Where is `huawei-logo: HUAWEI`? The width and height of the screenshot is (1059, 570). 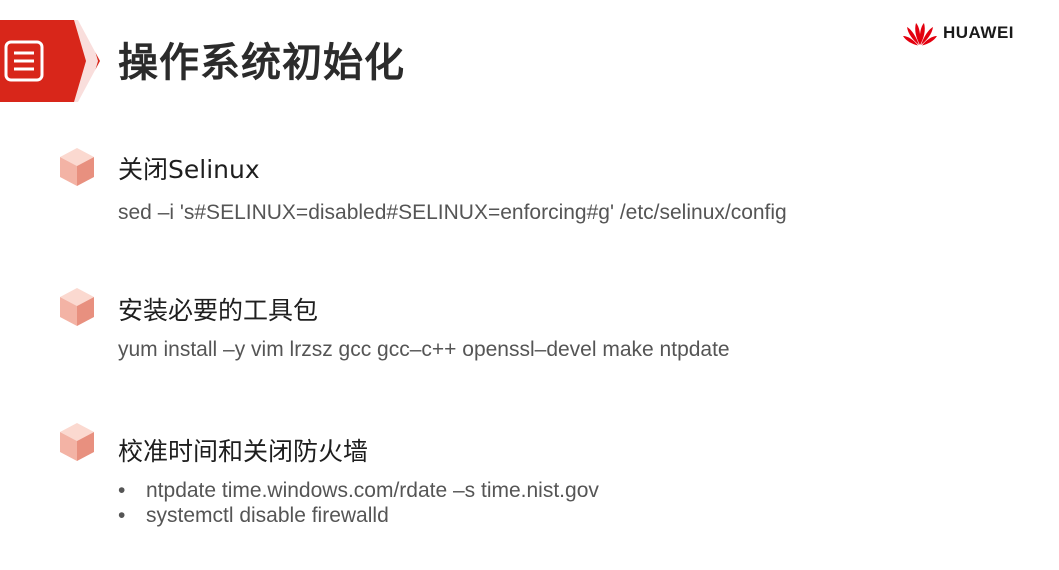 huawei-logo: HUAWEI is located at coordinates (958, 33).